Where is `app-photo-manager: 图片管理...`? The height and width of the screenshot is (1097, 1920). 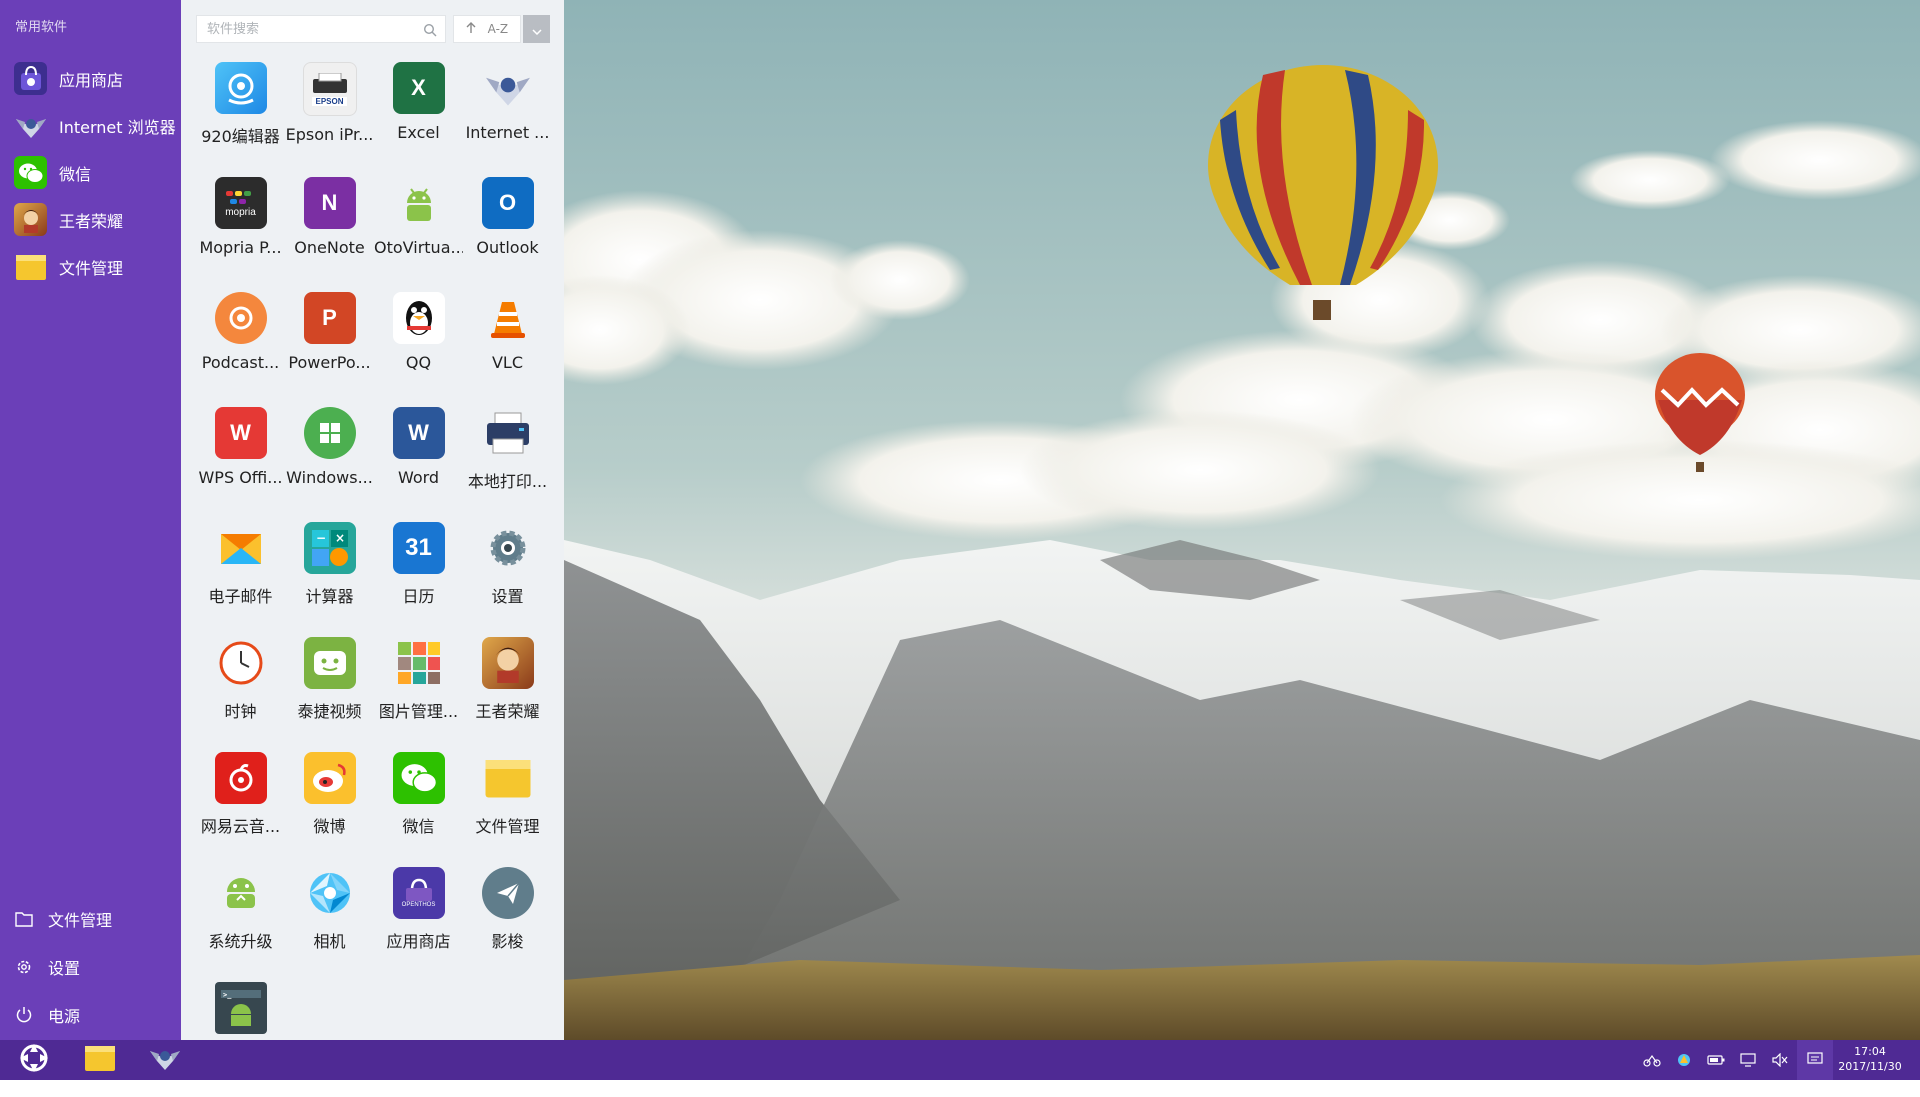
app-photo-manager: 图片管理... is located at coordinates (418, 694).